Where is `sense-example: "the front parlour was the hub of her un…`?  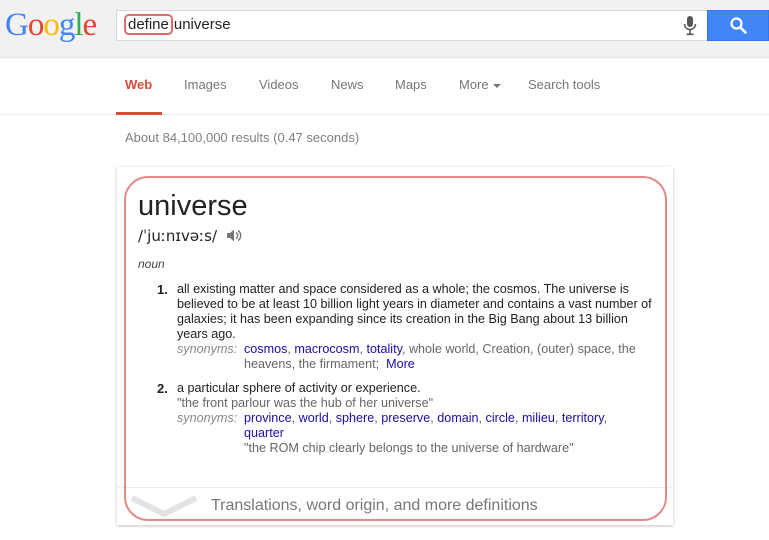 sense-example: "the front parlour was the hub of her un… is located at coordinates (305, 403).